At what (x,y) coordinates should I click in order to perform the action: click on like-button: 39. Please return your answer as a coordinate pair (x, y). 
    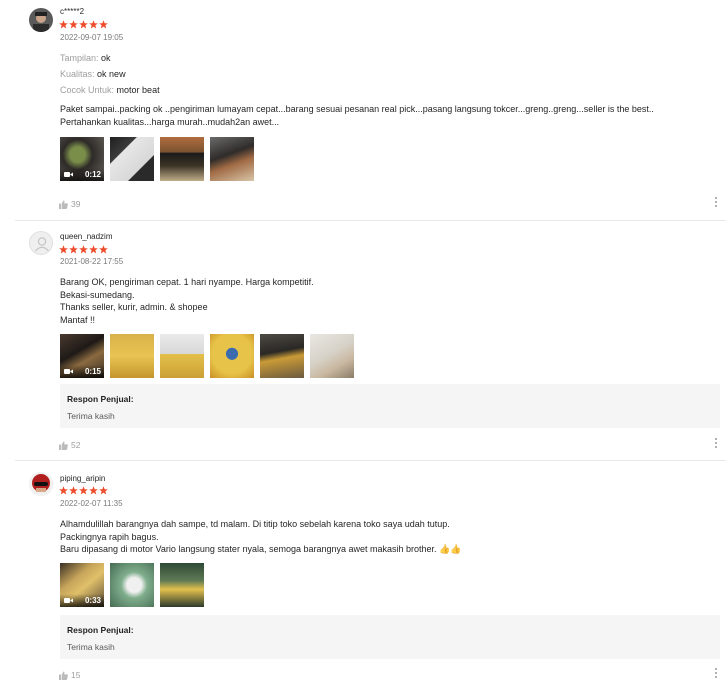
    Looking at the image, I should click on (69, 204).